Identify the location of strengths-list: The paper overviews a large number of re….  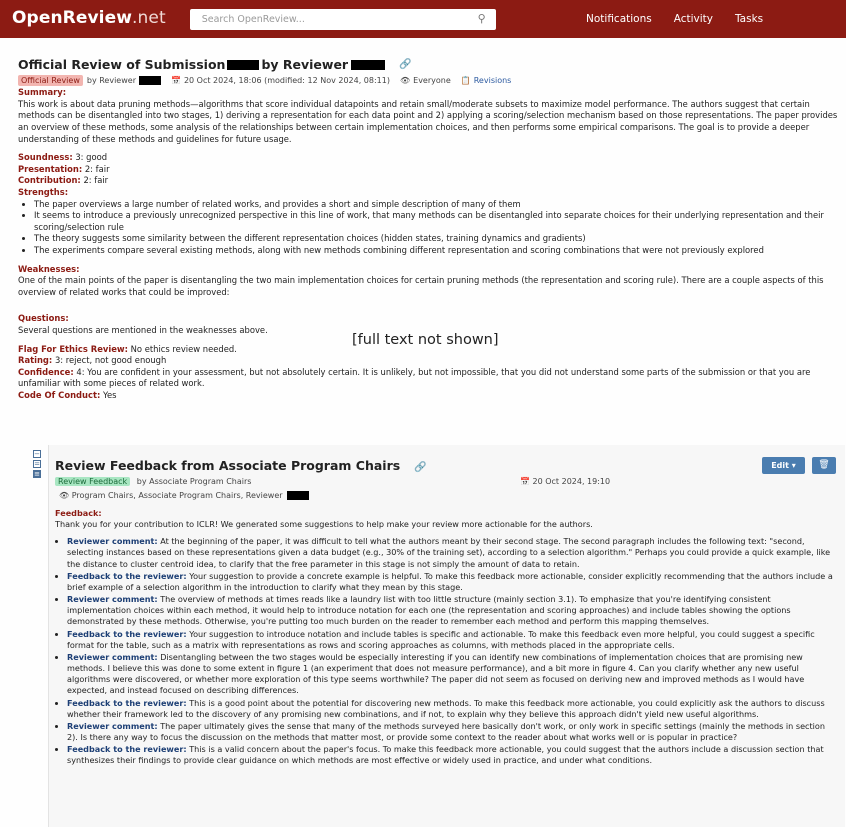
(428, 228).